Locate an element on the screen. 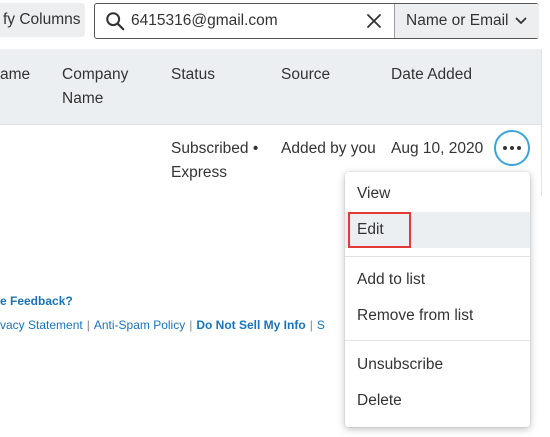 The image size is (550, 437). more-horizontal-icon is located at coordinates (512, 148).